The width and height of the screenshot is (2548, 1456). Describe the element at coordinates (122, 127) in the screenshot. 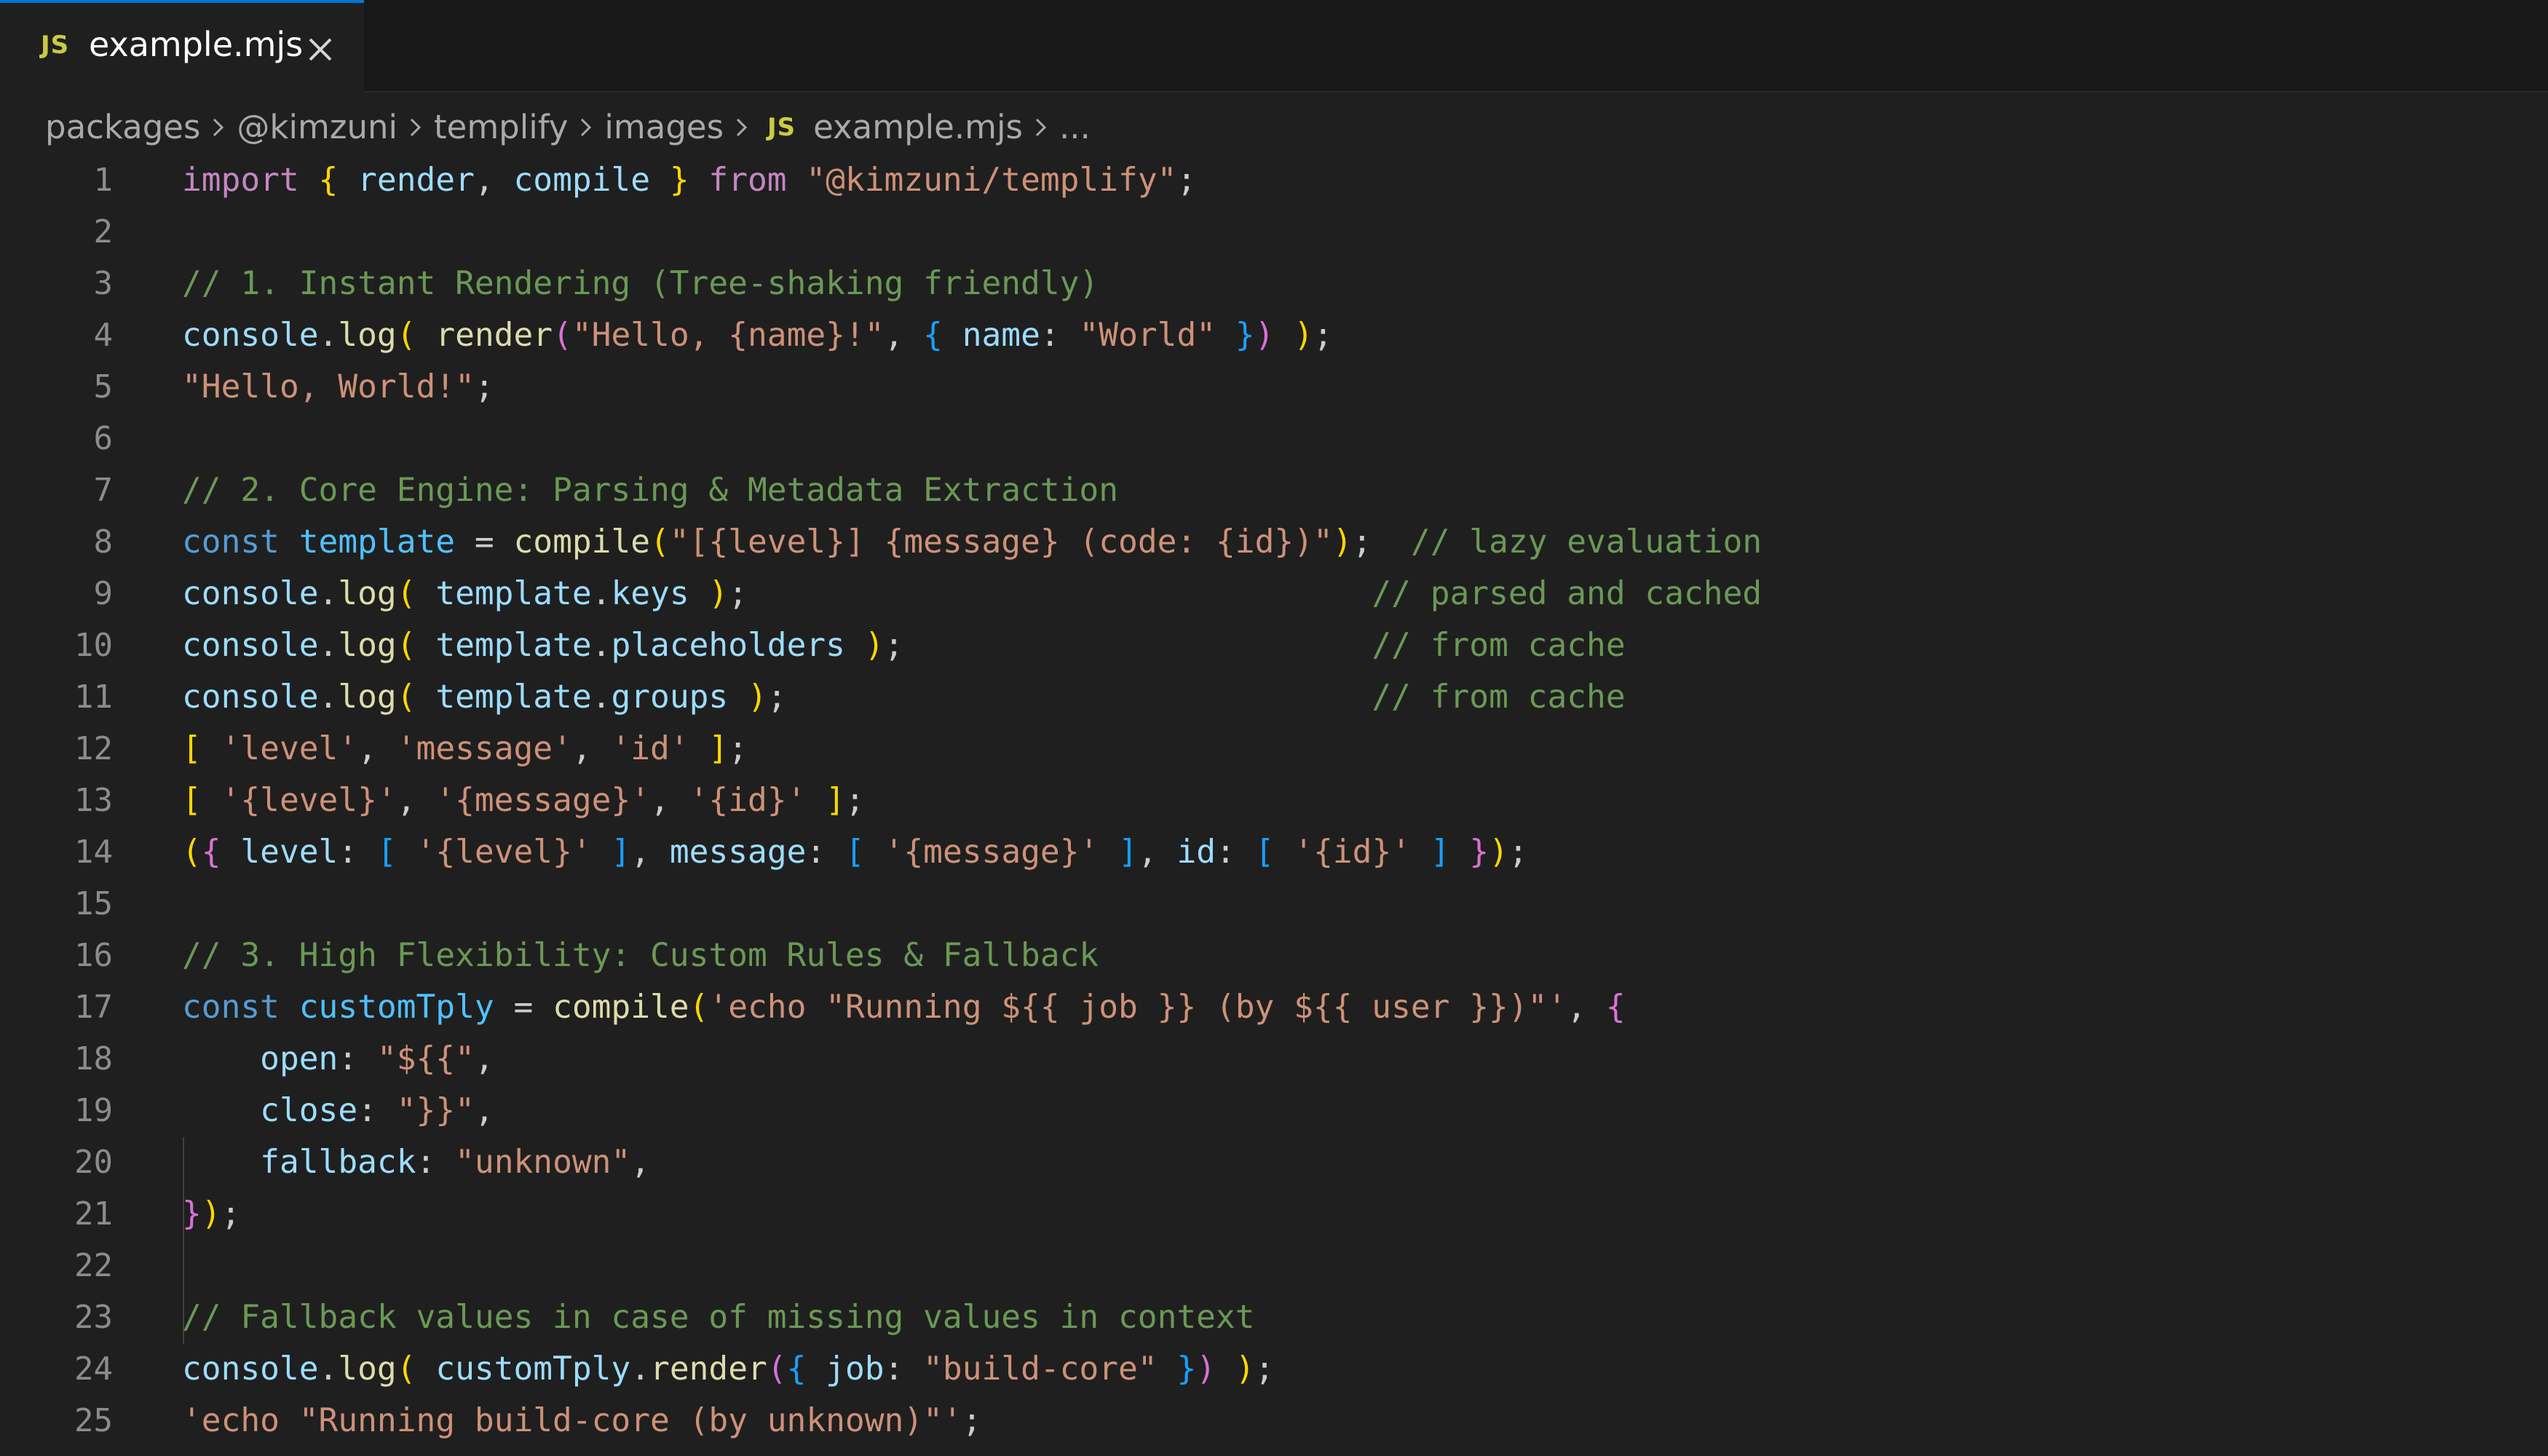

I see `breadcrumb-item: packages` at that location.